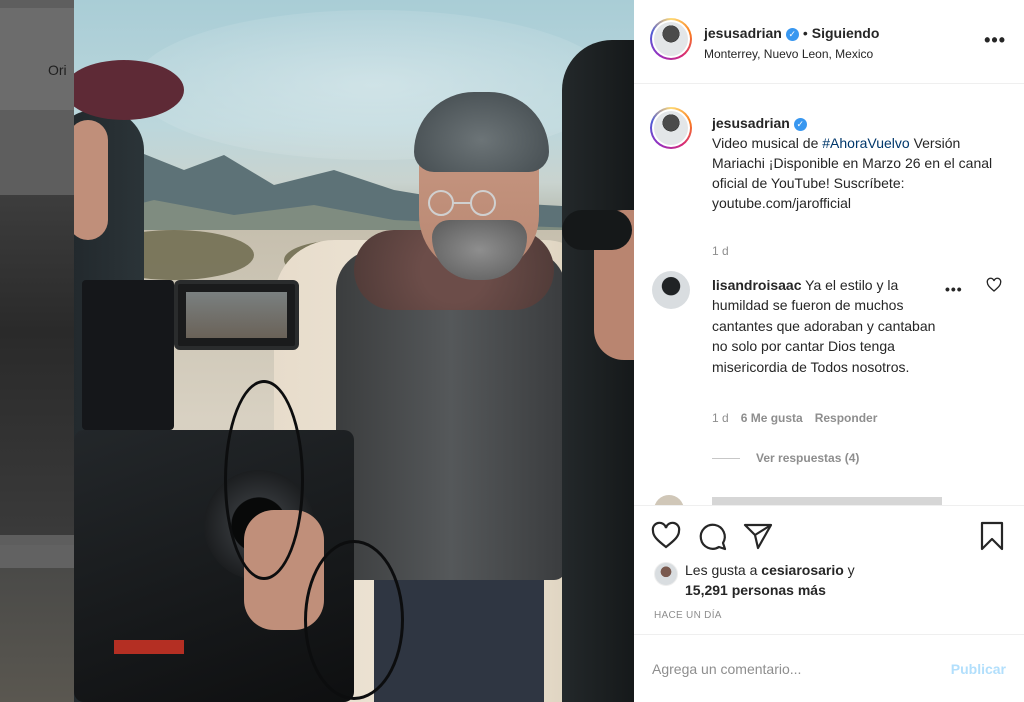 Image resolution: width=1024 pixels, height=702 pixels. Describe the element at coordinates (743, 33) in the screenshot. I see `author-username: jesusadrian` at that location.